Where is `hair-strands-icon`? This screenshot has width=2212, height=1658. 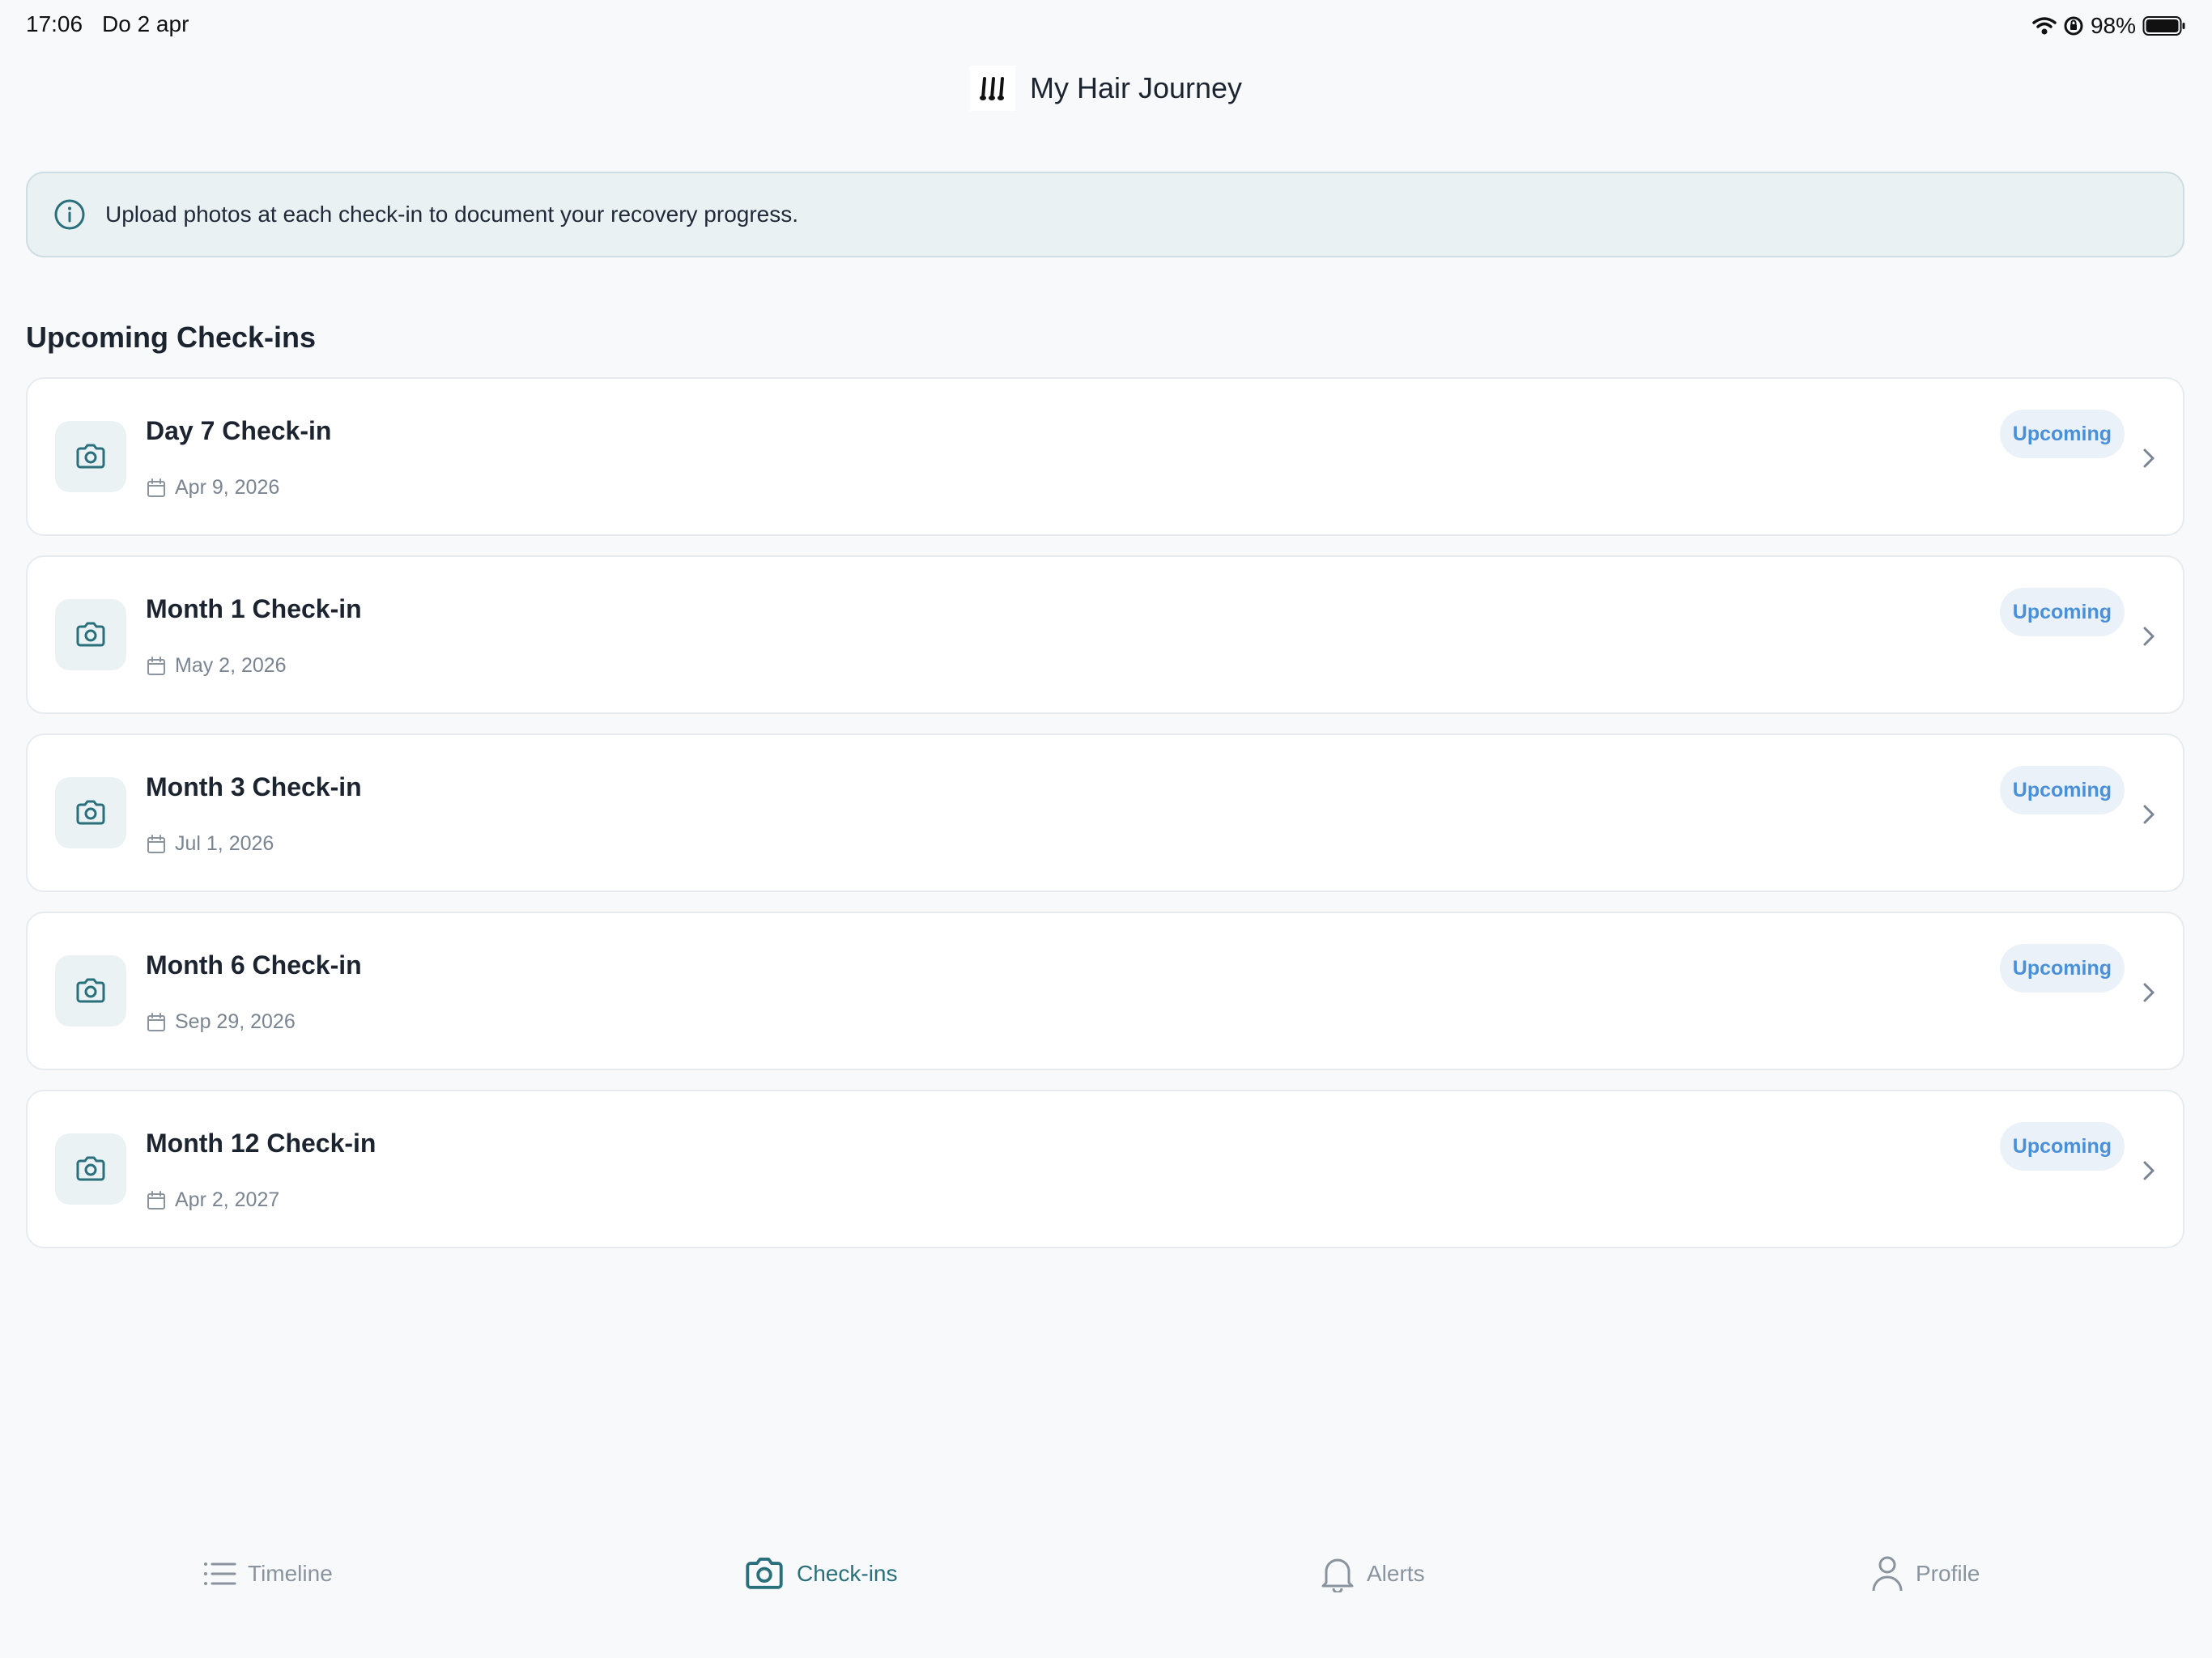 hair-strands-icon is located at coordinates (992, 88).